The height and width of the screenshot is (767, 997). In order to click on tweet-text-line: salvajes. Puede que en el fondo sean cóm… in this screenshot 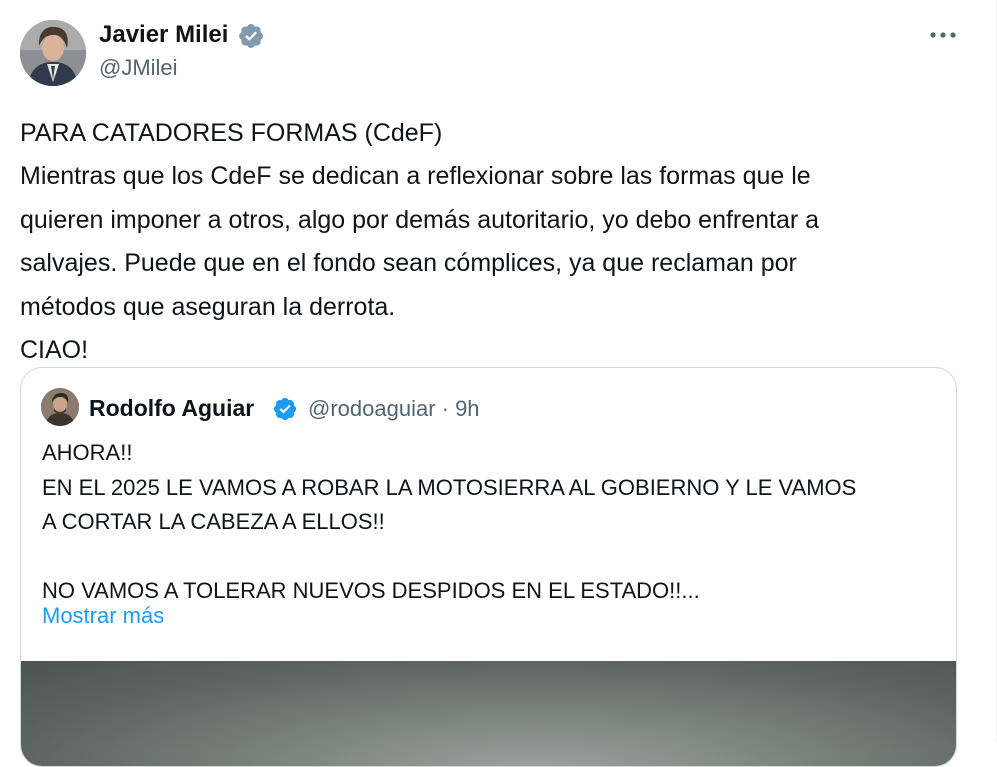, I will do `click(408, 263)`.